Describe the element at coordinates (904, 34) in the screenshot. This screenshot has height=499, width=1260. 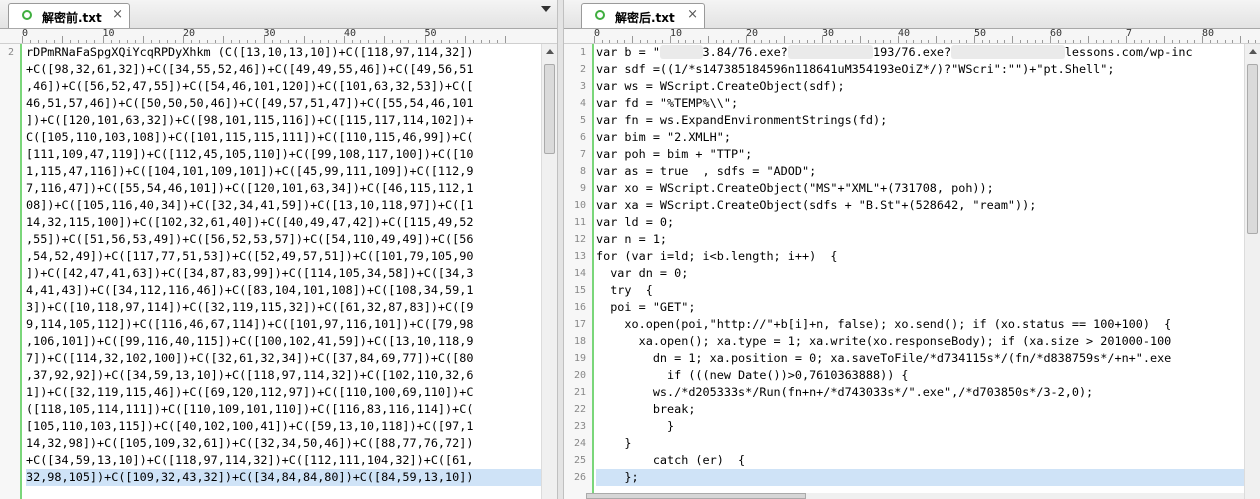
I see `ruler-label: 40` at that location.